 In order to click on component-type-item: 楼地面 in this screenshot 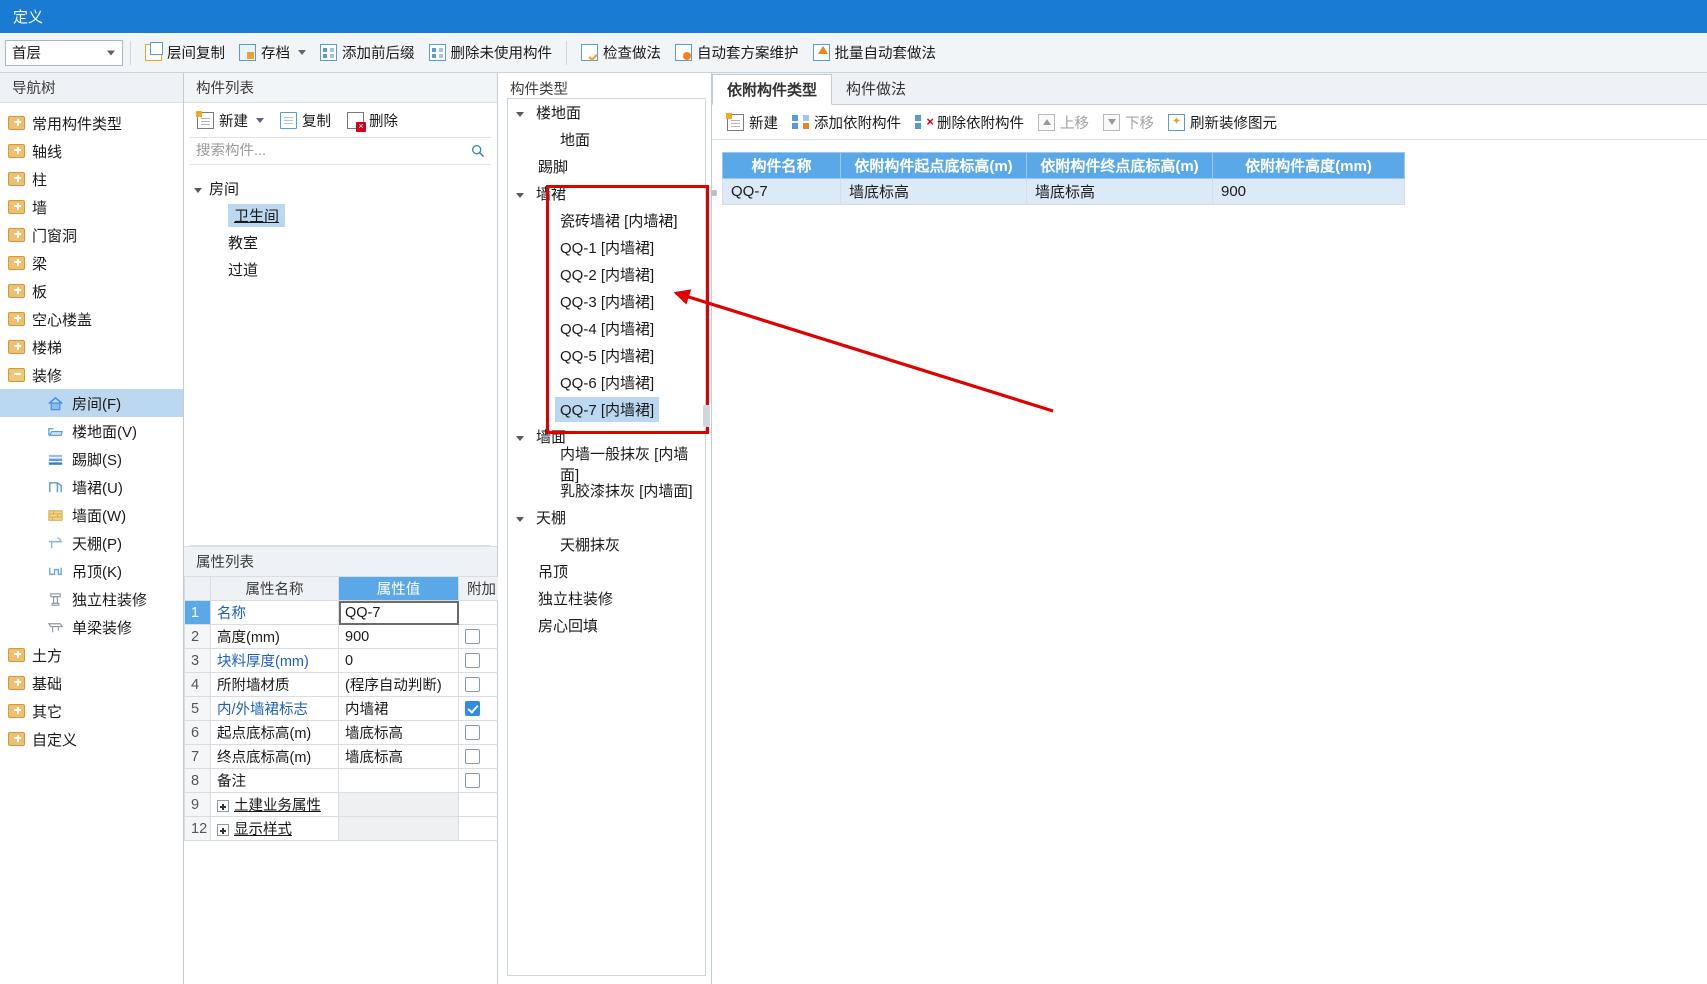, I will do `click(606, 112)`.